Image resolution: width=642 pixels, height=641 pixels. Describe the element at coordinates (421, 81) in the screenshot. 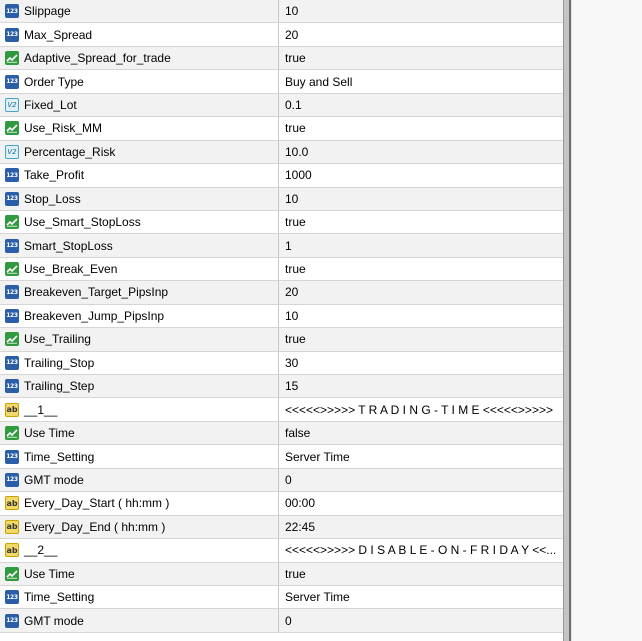

I see `value-cell: Buy and Sell` at that location.